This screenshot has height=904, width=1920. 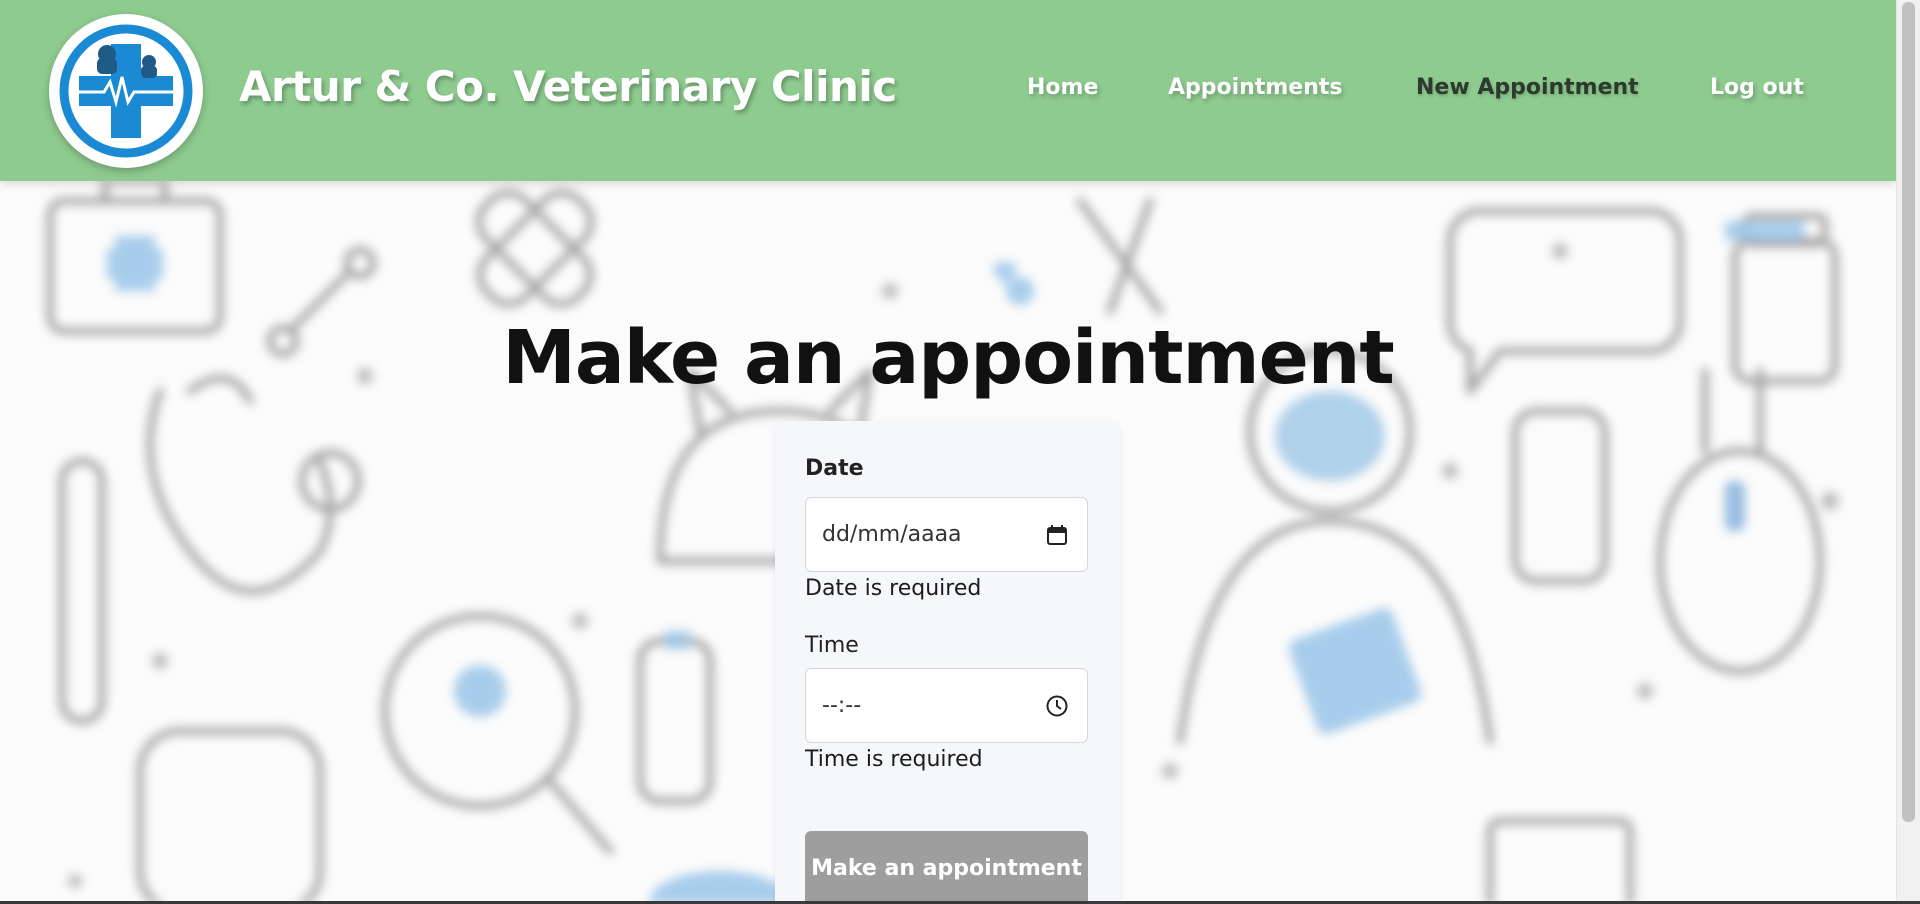 What do you see at coordinates (894, 759) in the screenshot?
I see `time-error: Time is required` at bounding box center [894, 759].